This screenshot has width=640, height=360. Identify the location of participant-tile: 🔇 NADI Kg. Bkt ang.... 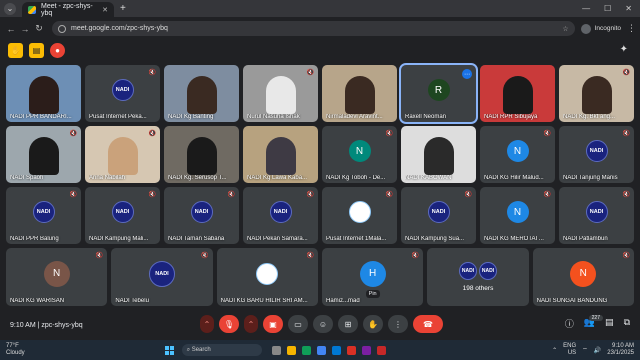
(596, 93).